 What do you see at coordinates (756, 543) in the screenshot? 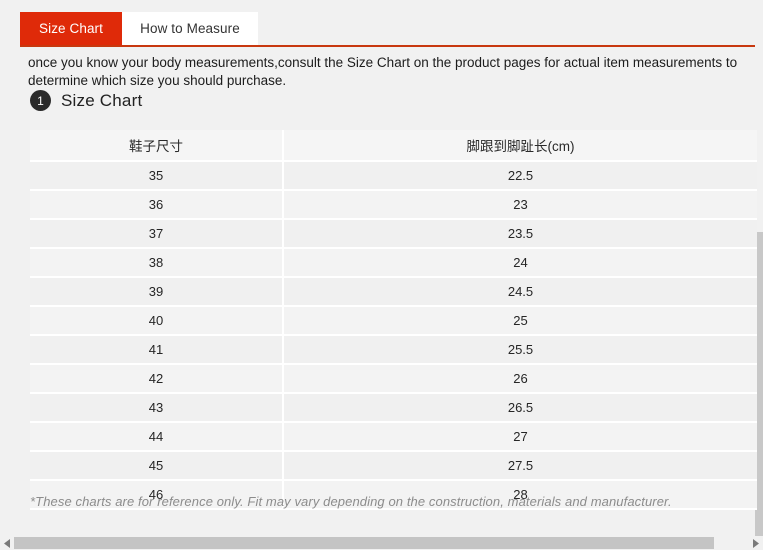
I see `triangle-right-icon` at bounding box center [756, 543].